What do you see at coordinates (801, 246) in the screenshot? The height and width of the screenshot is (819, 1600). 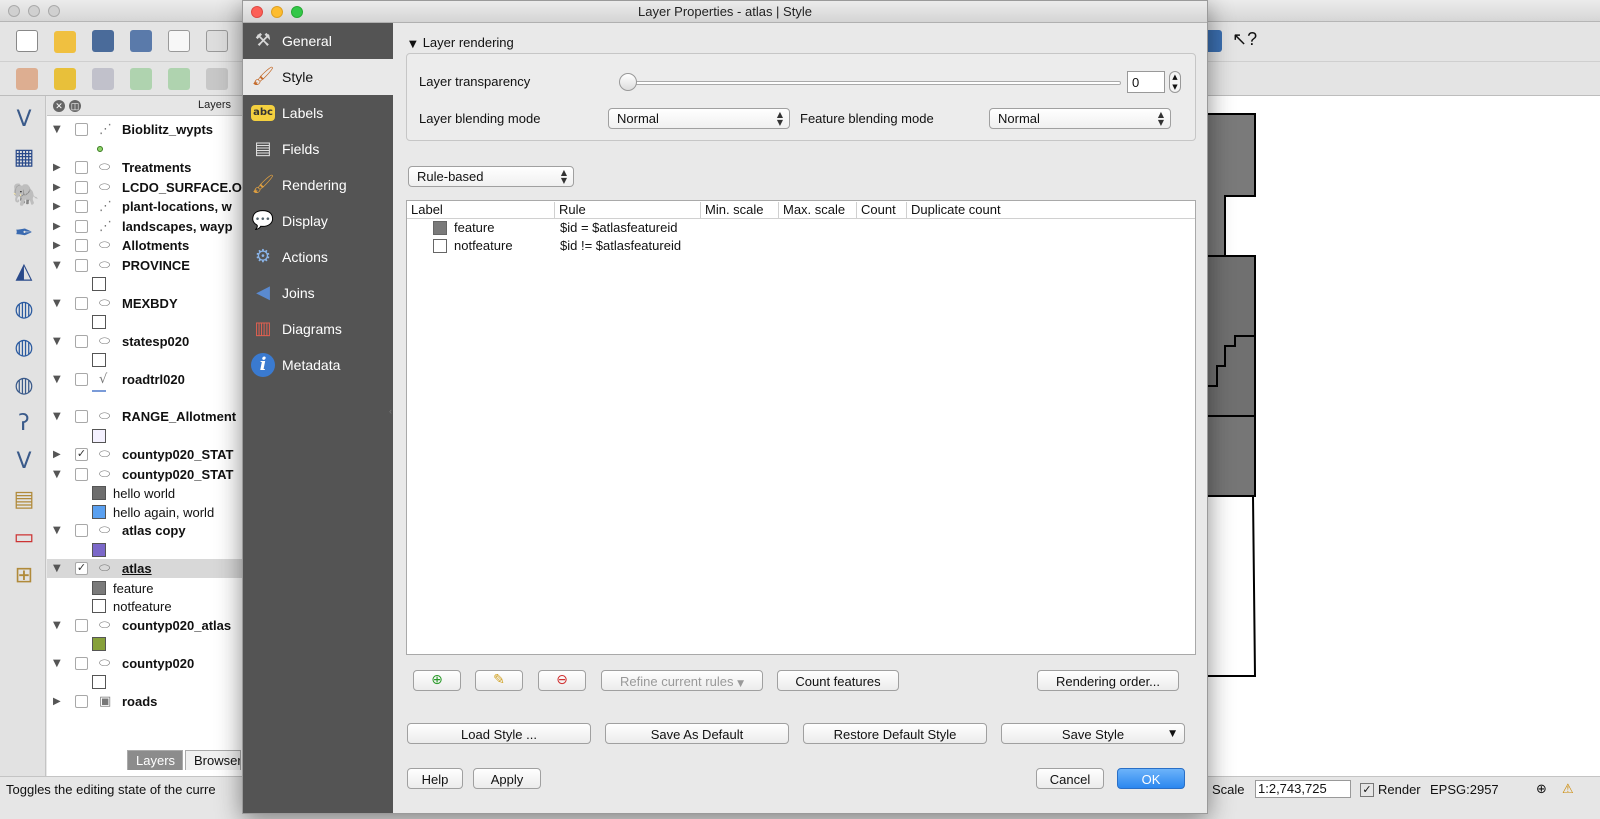 I see `rule-row: notfeature $id != $atlasfeatureid` at bounding box center [801, 246].